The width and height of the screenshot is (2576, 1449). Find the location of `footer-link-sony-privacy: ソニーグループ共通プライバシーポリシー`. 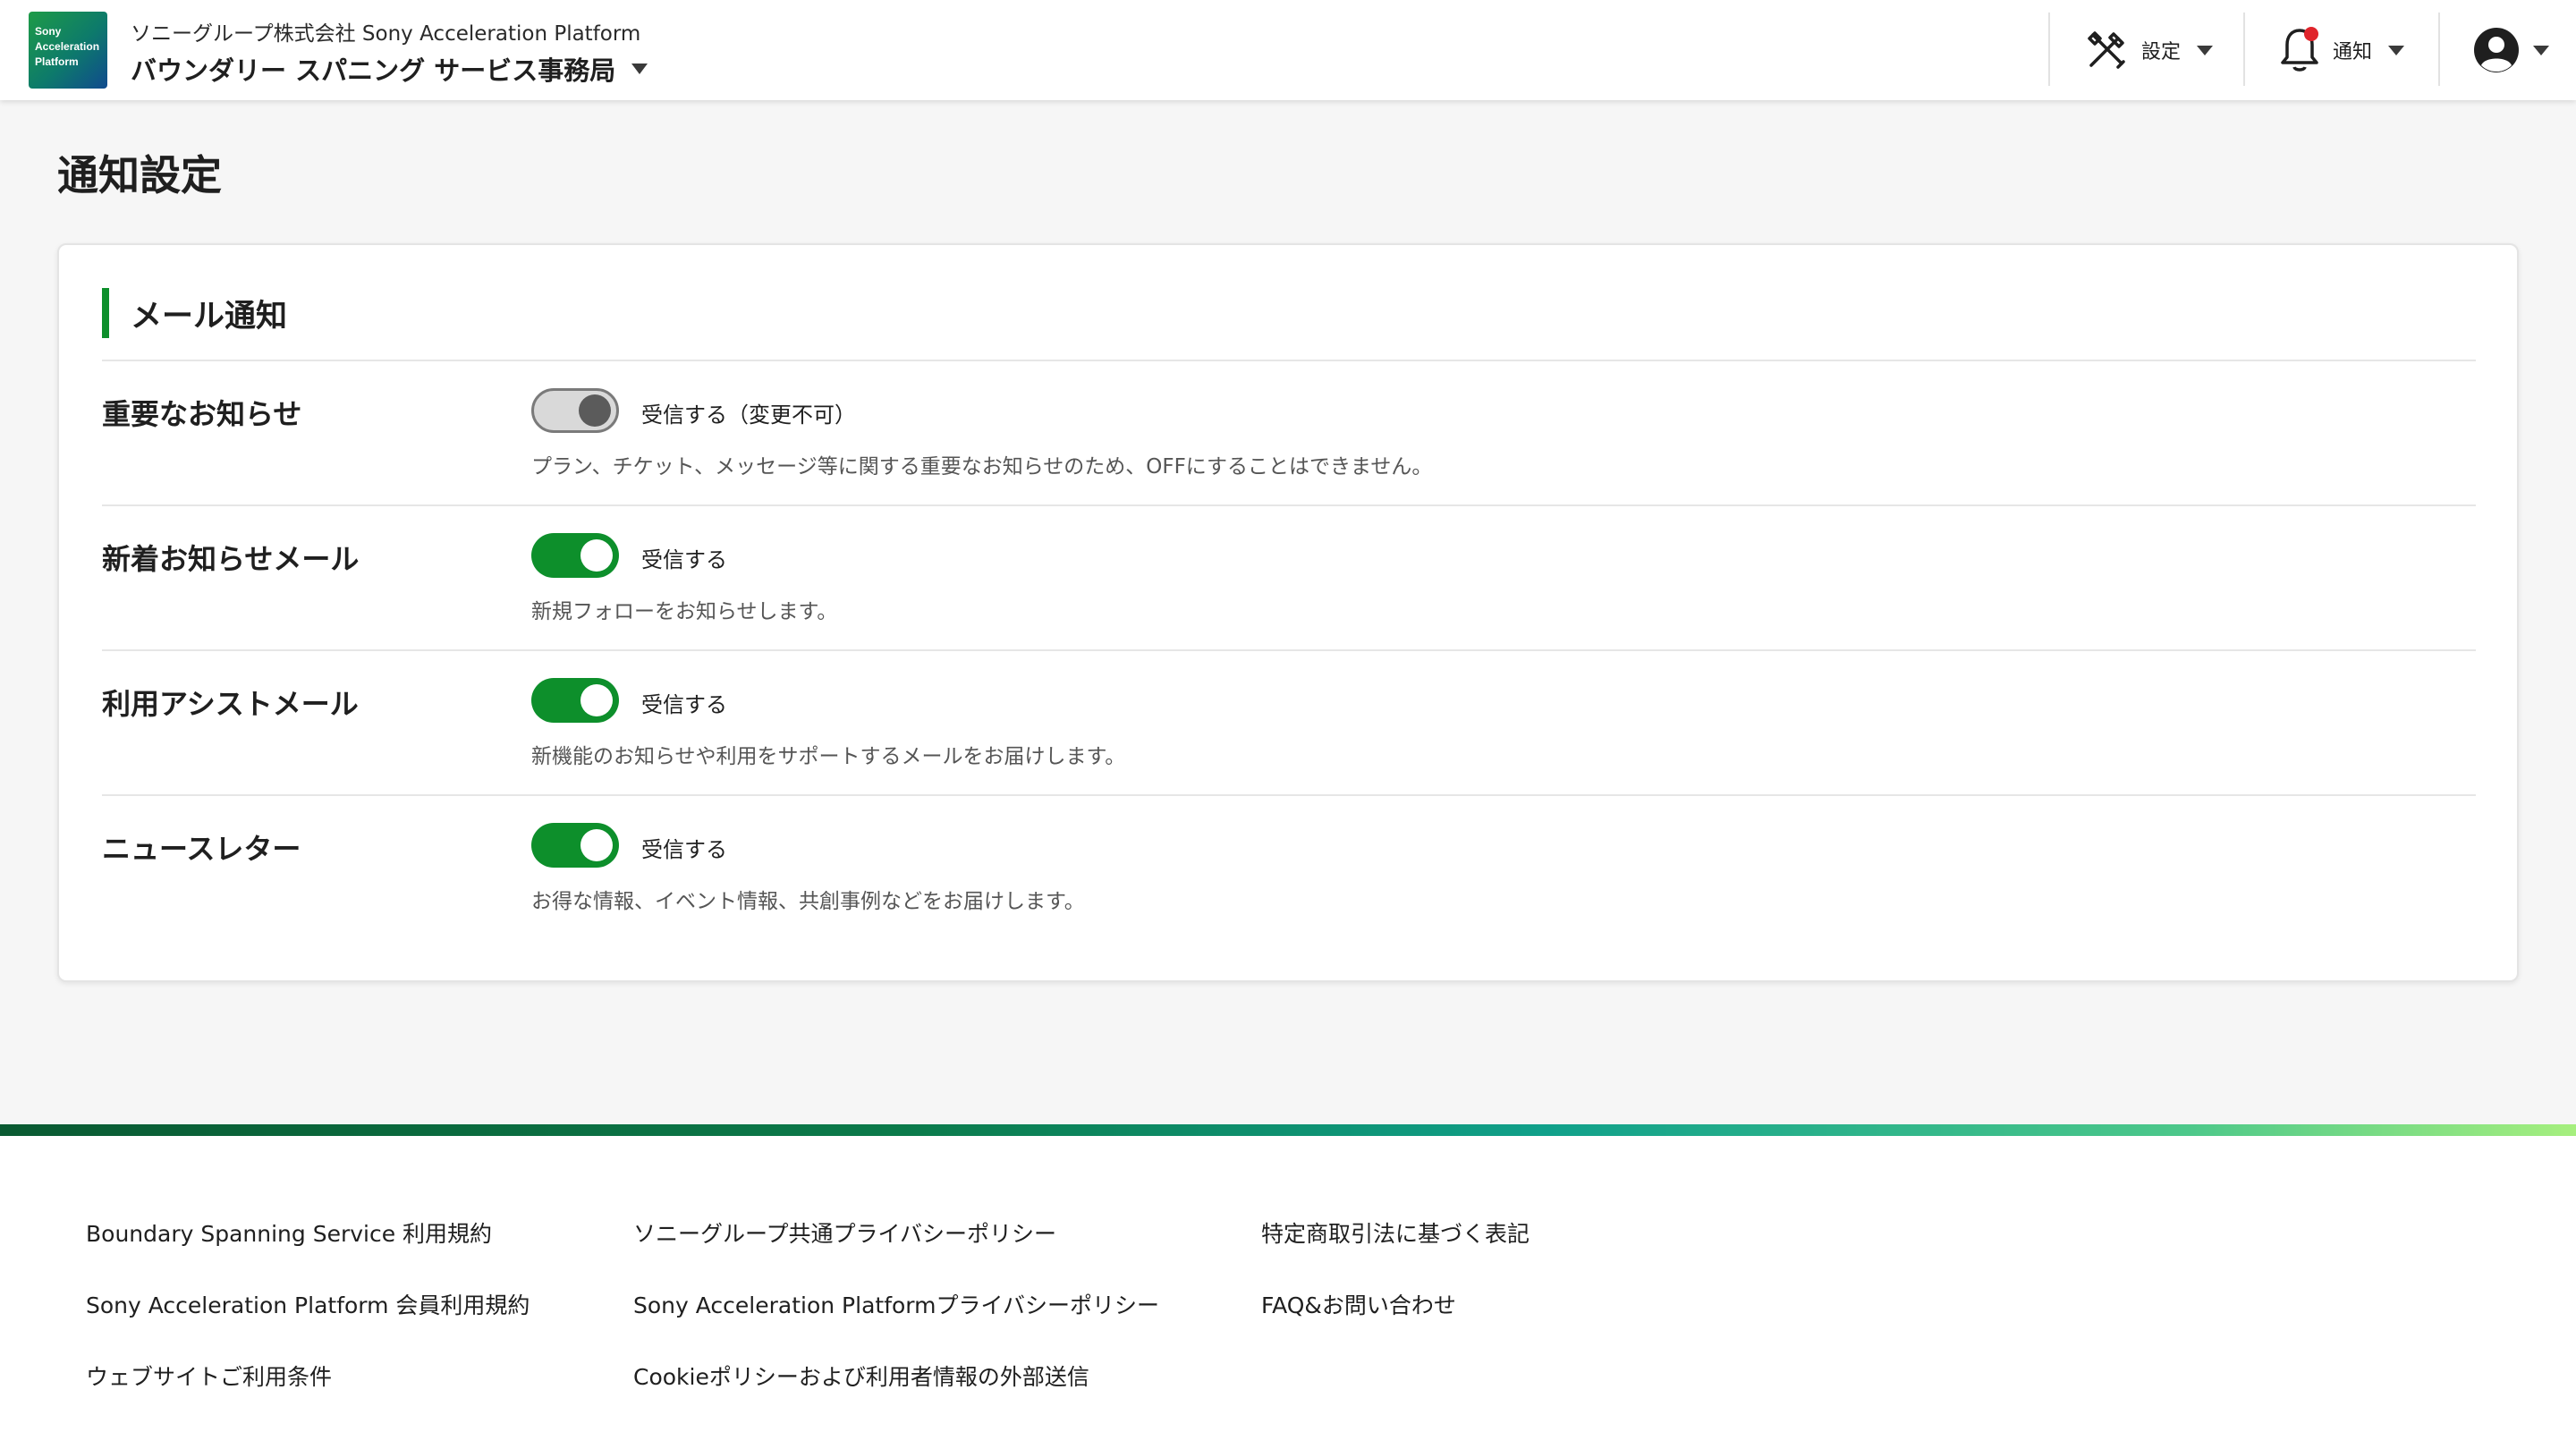

footer-link-sony-privacy: ソニーグループ共通プライバシーポリシー is located at coordinates (844, 1232).